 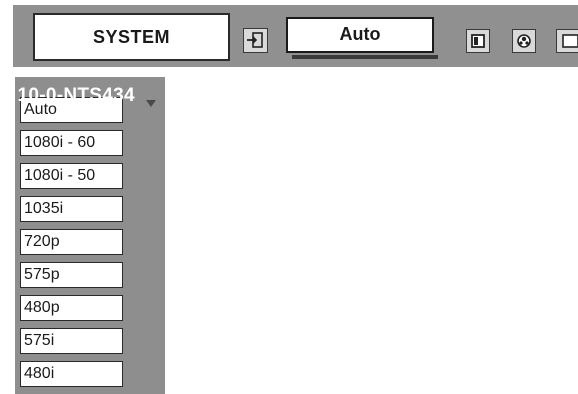 I want to click on menu-edge-icon, so click(x=567, y=41).